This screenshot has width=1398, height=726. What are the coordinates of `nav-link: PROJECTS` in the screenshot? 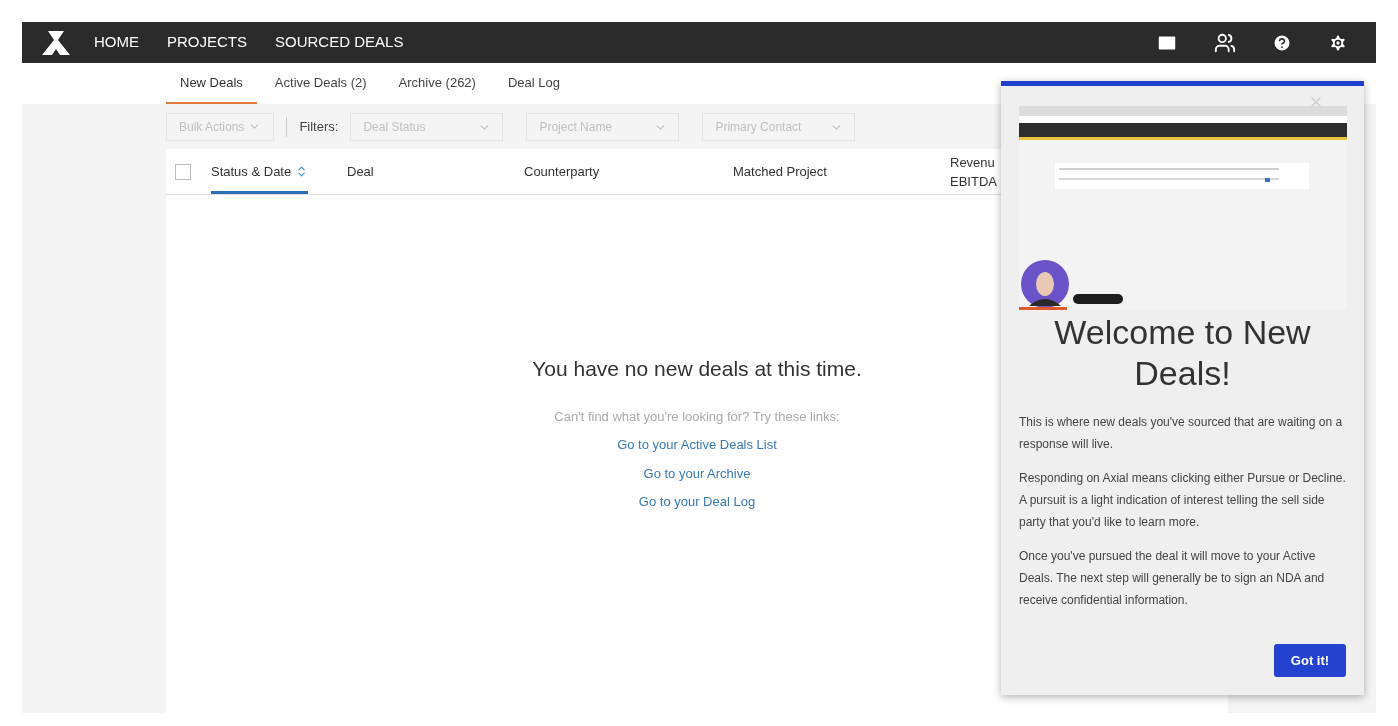 It's located at (207, 42).